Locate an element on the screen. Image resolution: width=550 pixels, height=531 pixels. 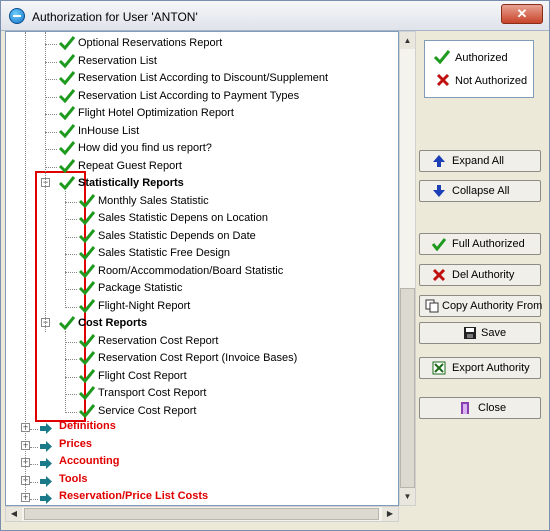
tree-item: Sales Statistic Free Design is located at coordinates (196, 253).